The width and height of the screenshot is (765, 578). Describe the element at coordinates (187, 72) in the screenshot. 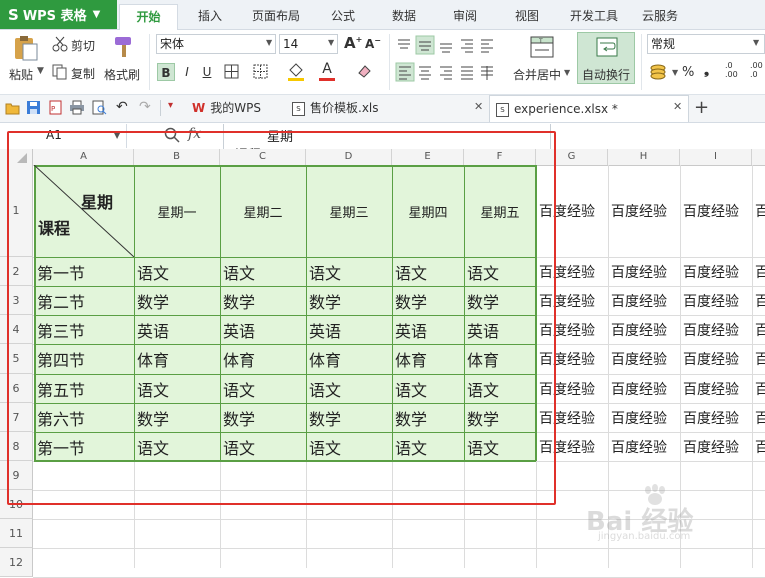

I see `italic-button: I` at that location.